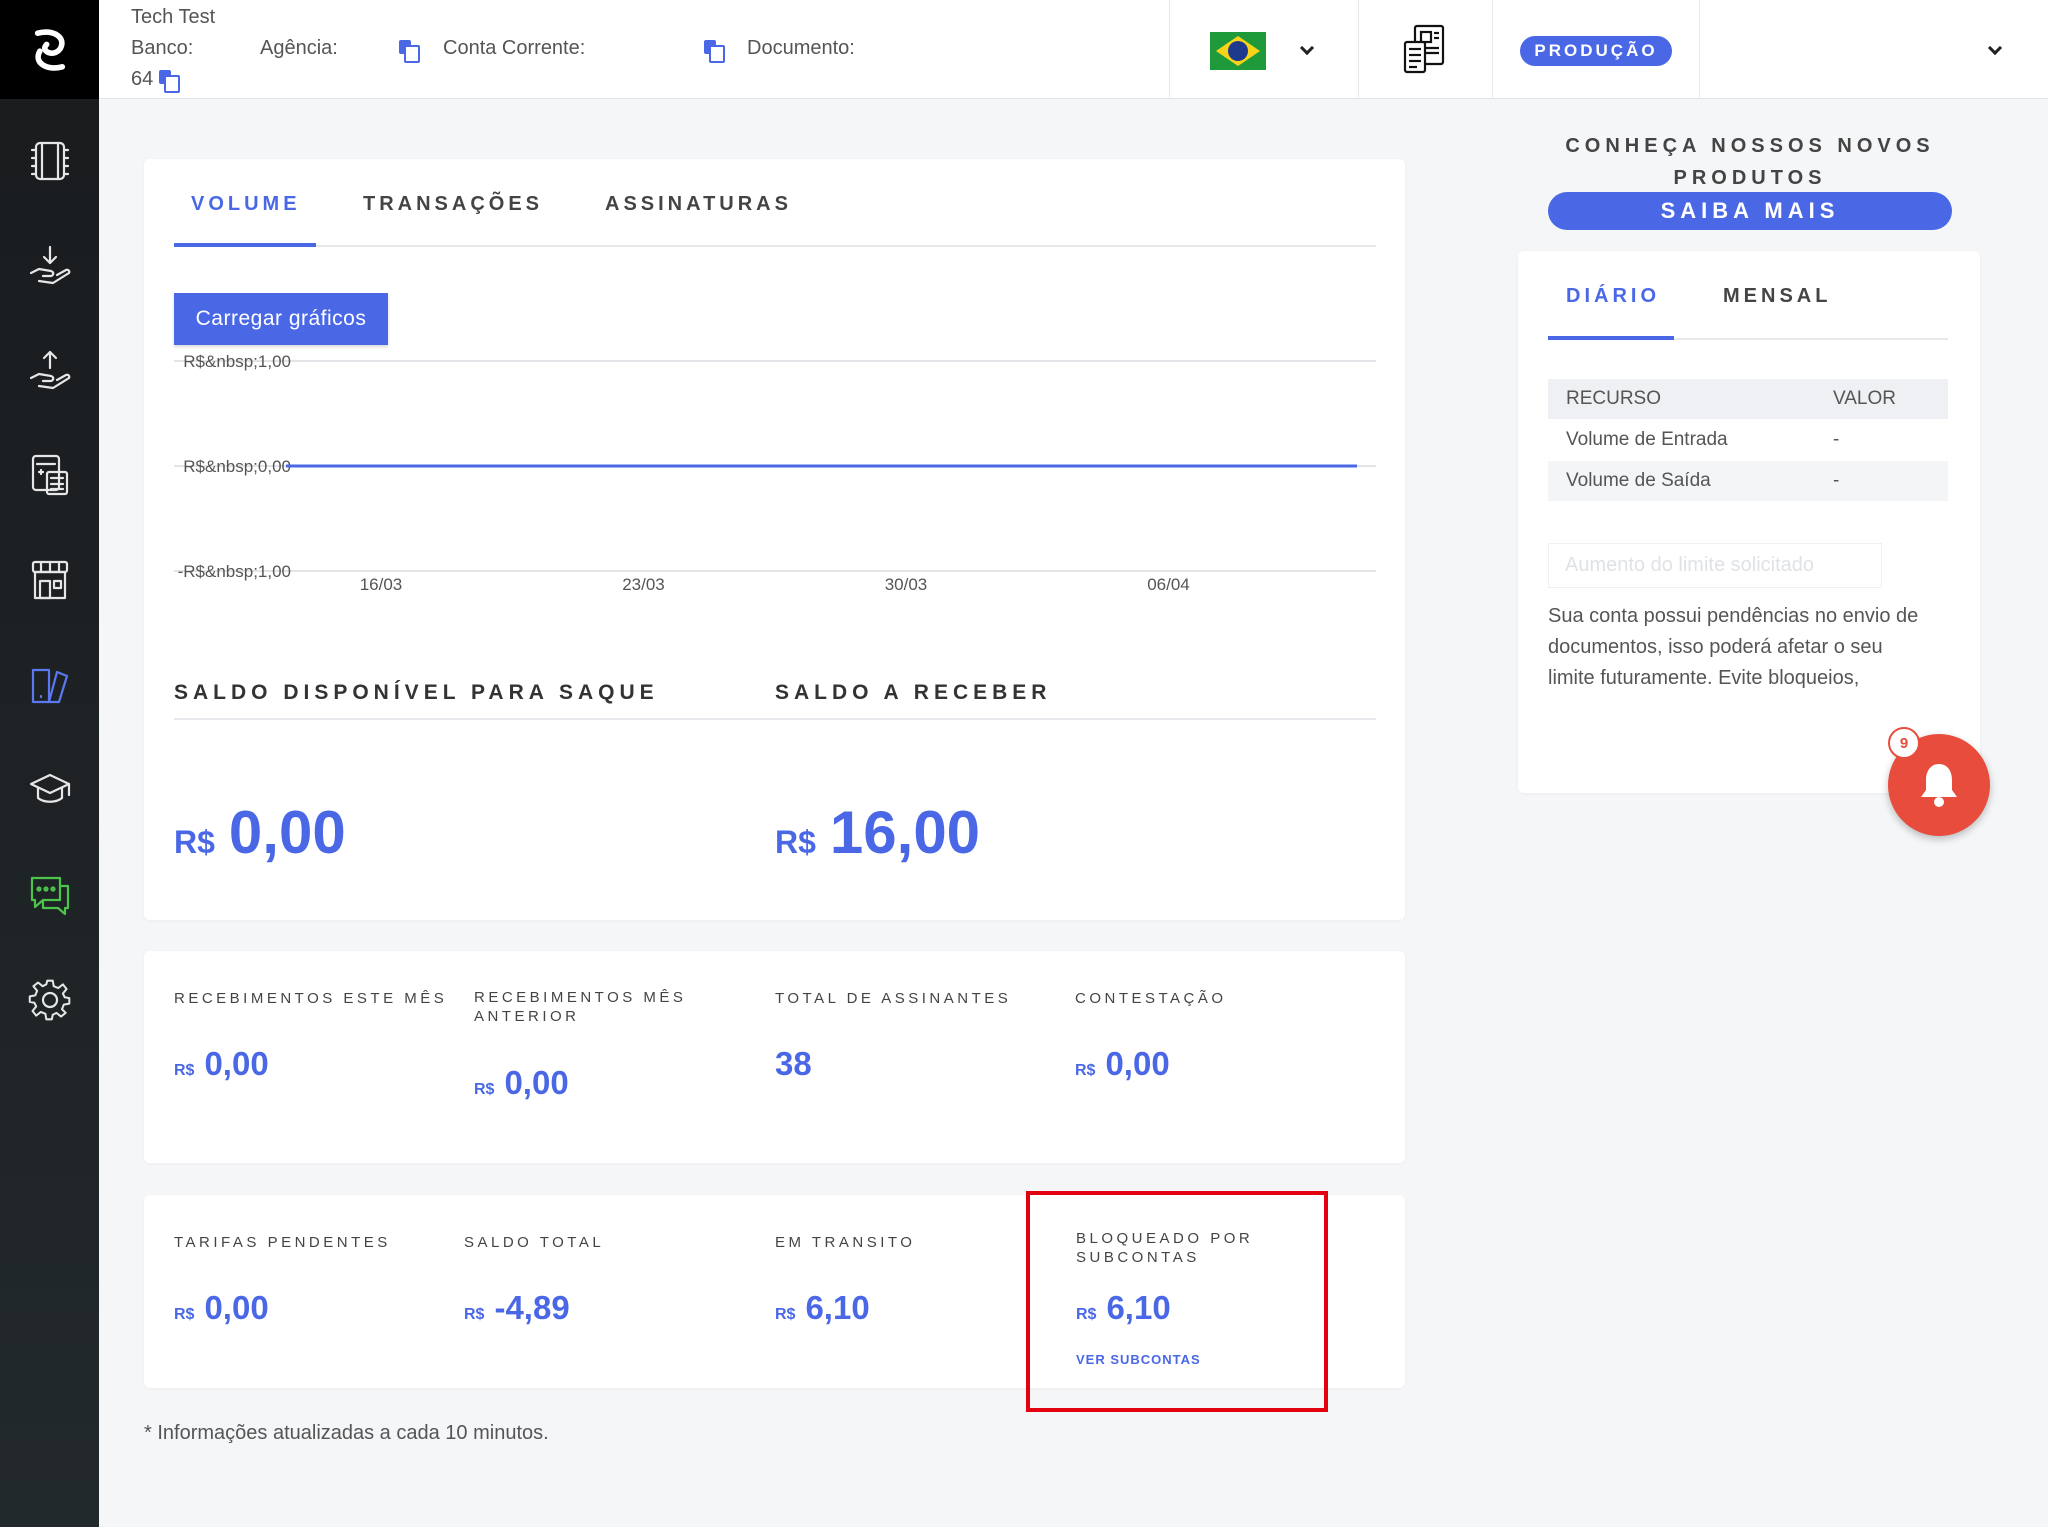  What do you see at coordinates (1995, 48) in the screenshot?
I see `user-menu-chevron-down-icon` at bounding box center [1995, 48].